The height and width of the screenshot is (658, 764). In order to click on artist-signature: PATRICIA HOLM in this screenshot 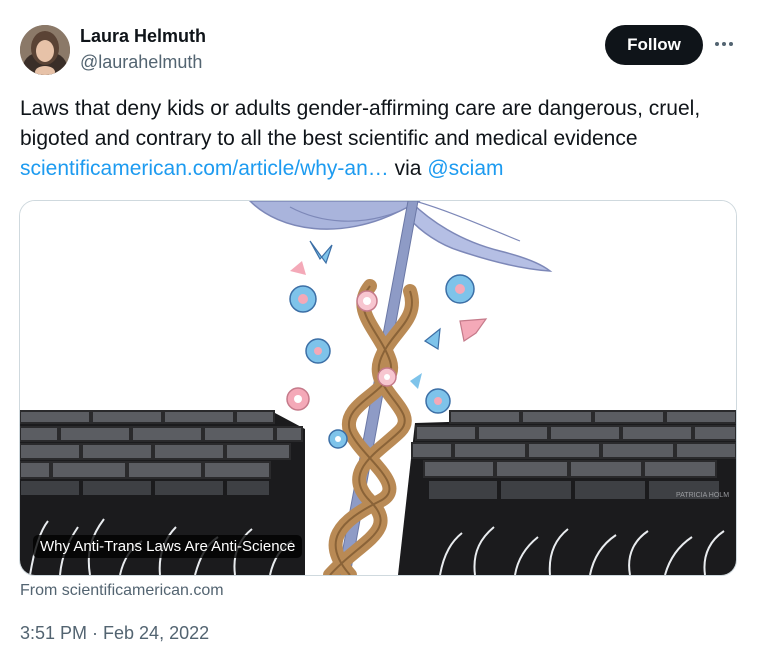, I will do `click(702, 495)`.